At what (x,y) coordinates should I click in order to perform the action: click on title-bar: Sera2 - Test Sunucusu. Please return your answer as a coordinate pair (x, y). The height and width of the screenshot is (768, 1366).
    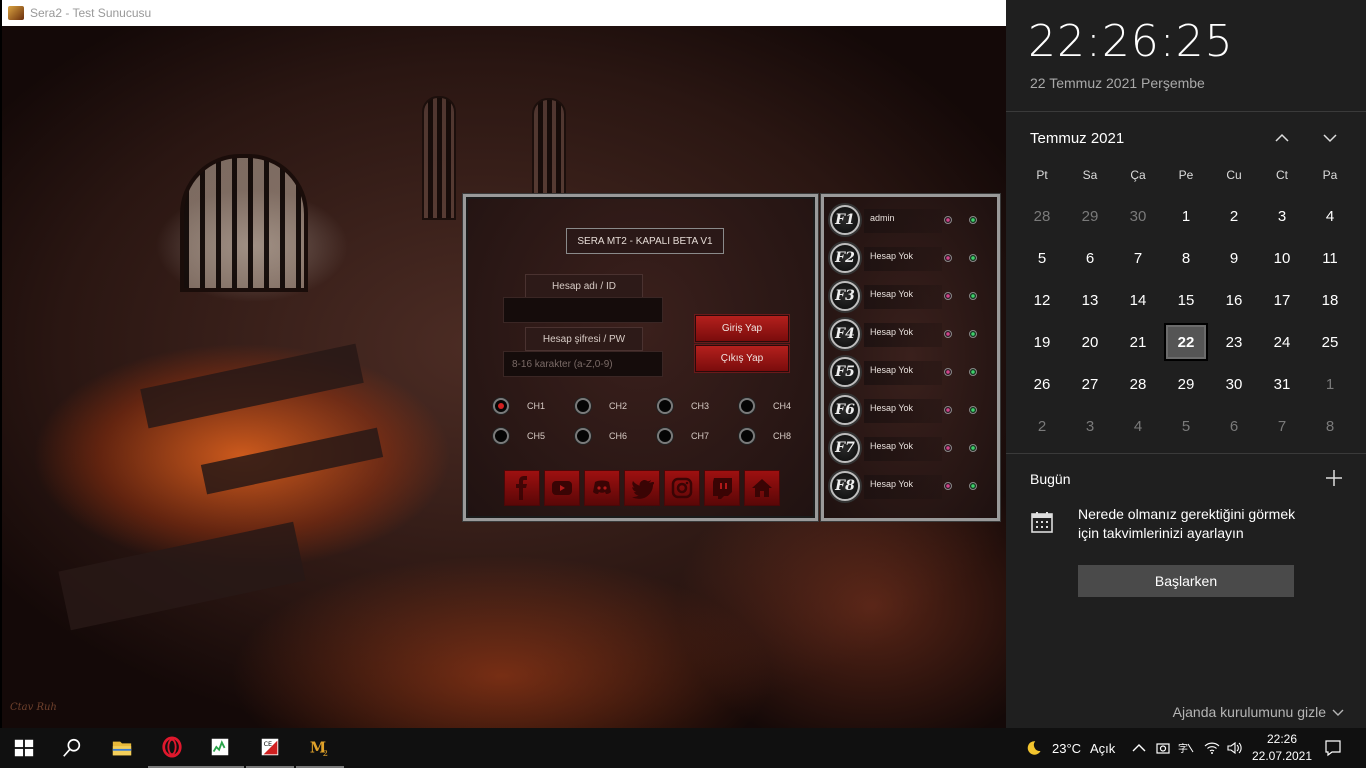
    Looking at the image, I should click on (504, 13).